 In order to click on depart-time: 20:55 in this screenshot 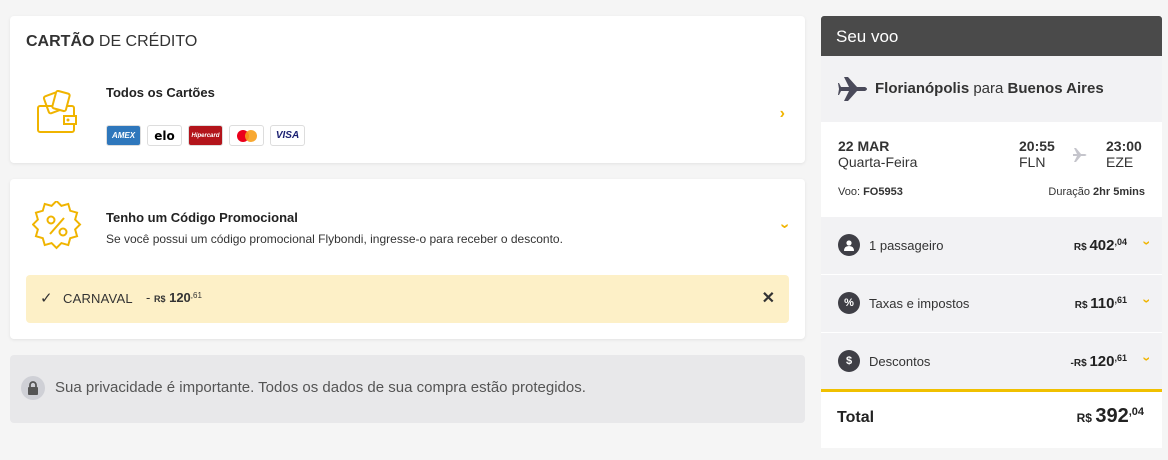, I will do `click(1037, 146)`.